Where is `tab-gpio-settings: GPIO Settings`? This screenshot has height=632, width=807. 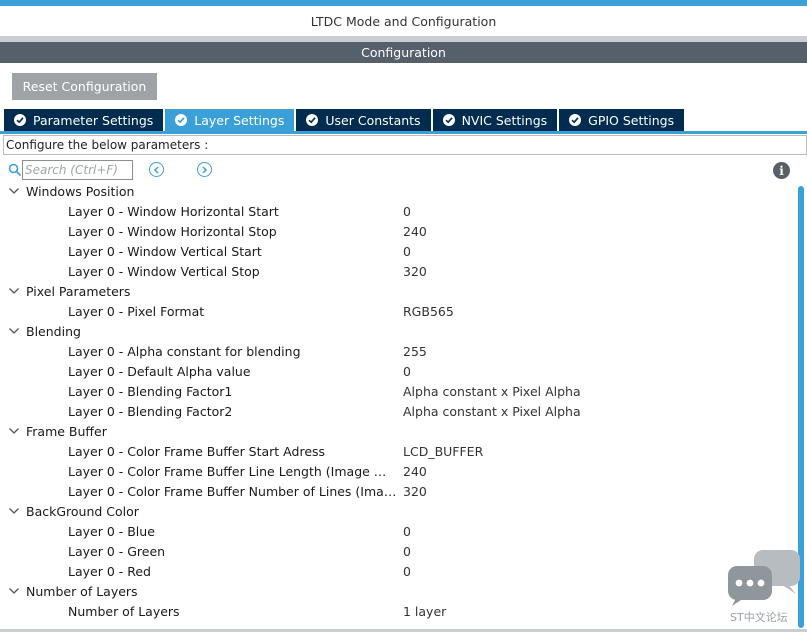 tab-gpio-settings: GPIO Settings is located at coordinates (622, 120).